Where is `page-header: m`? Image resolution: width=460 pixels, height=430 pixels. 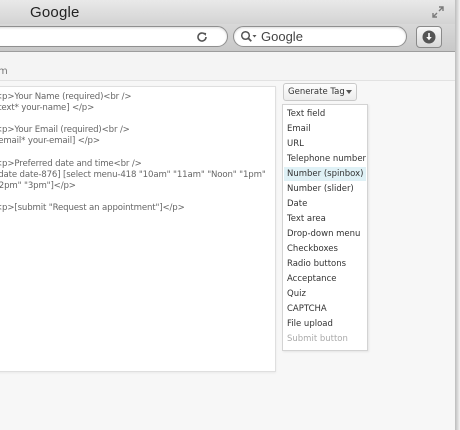 page-header: m is located at coordinates (227, 66).